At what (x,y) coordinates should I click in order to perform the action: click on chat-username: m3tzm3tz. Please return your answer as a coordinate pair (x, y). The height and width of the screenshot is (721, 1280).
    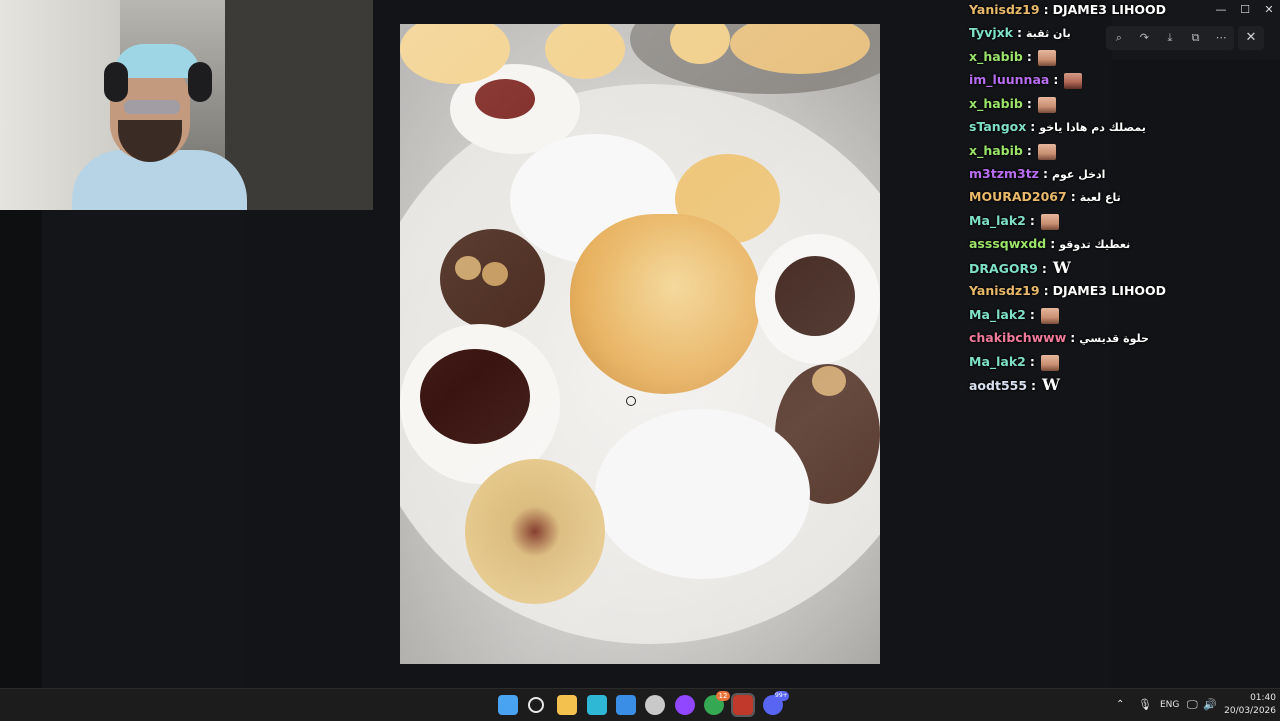
    Looking at the image, I should click on (1004, 173).